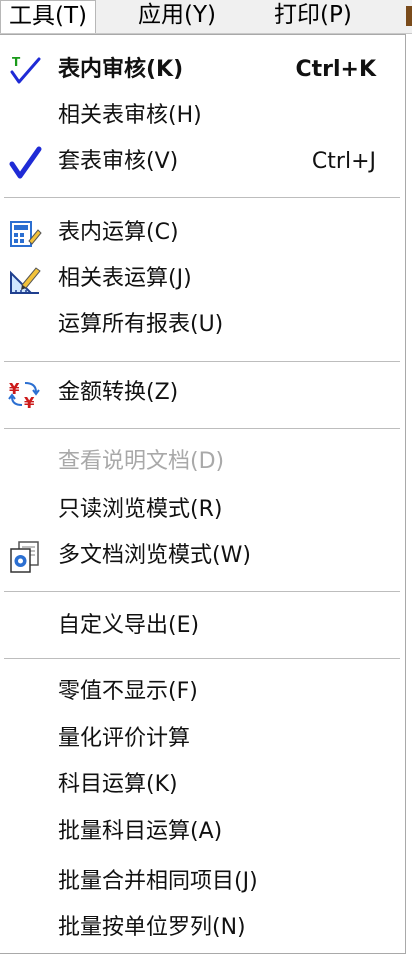 The width and height of the screenshot is (412, 960). Describe the element at coordinates (25, 162) in the screenshot. I see `checkmark-icon` at that location.